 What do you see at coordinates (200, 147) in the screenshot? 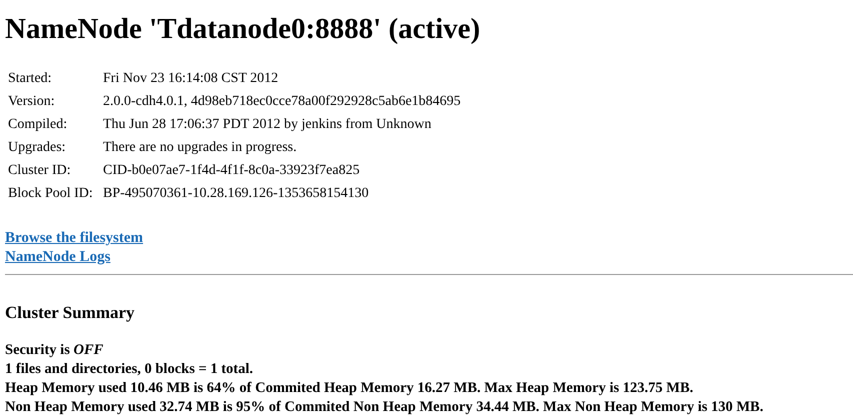
I see `info-value: There are no upgrades in progress.` at bounding box center [200, 147].